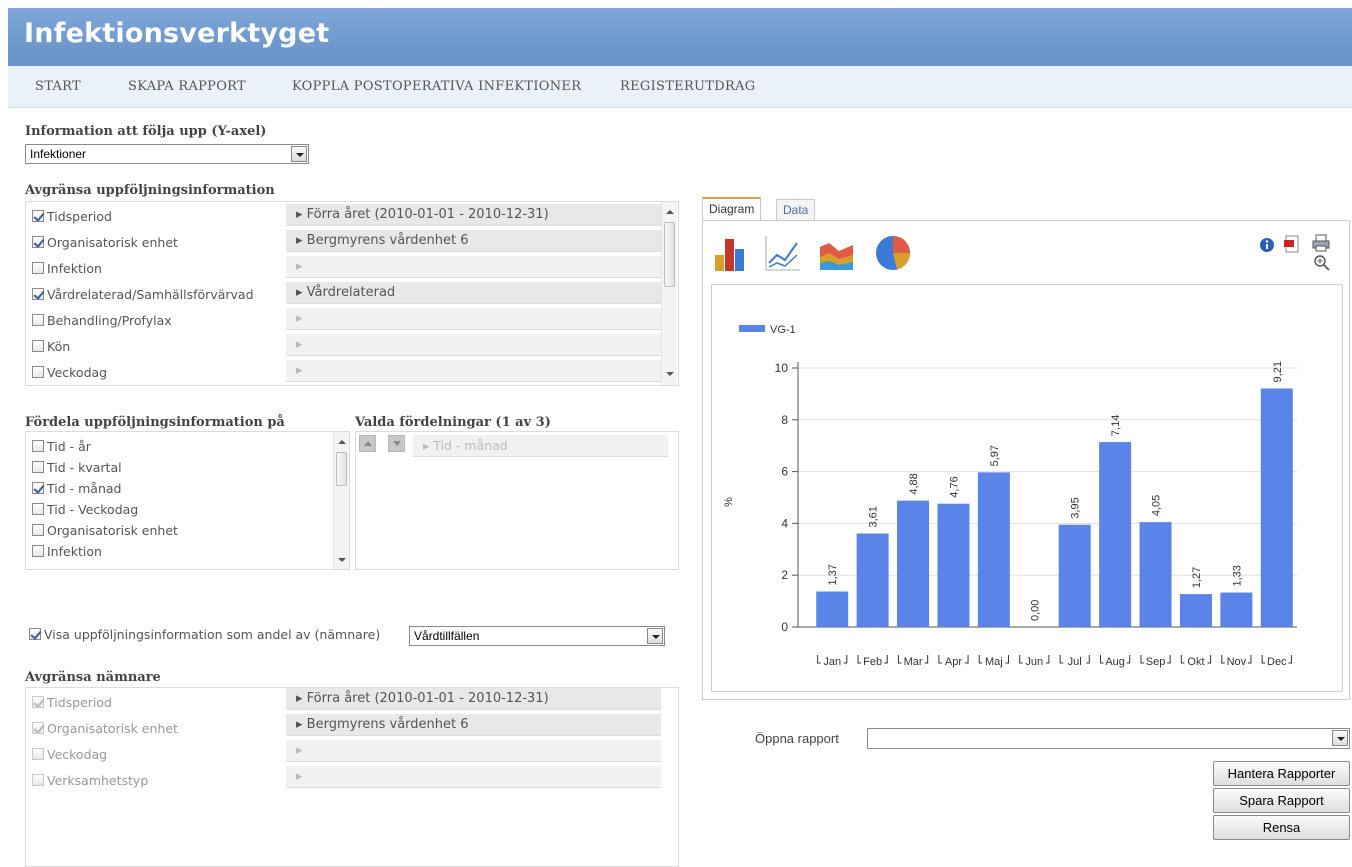 This screenshot has width=1352, height=867. Describe the element at coordinates (61, 447) in the screenshot. I see `dist-row-ar: Tid - år` at that location.